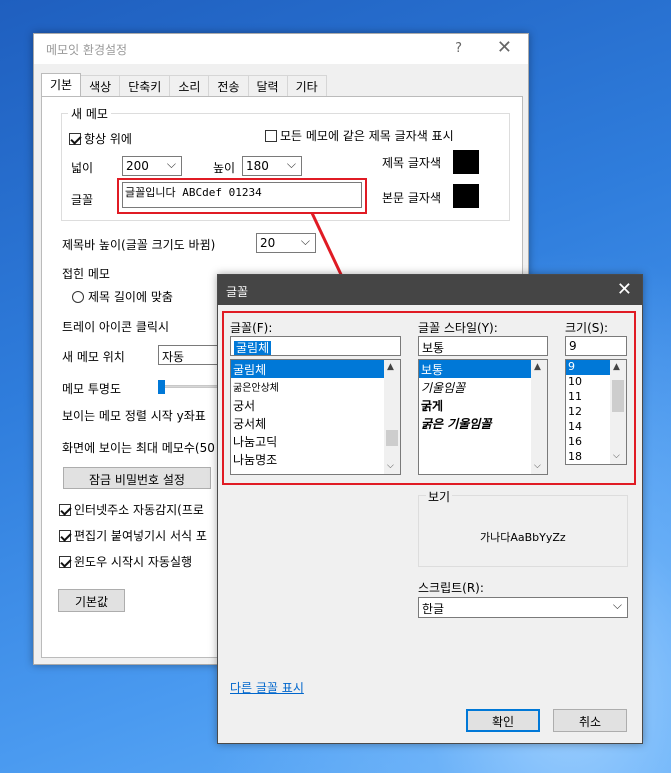 The width and height of the screenshot is (671, 773). Describe the element at coordinates (596, 346) in the screenshot. I see `font-size-input: 9` at that location.